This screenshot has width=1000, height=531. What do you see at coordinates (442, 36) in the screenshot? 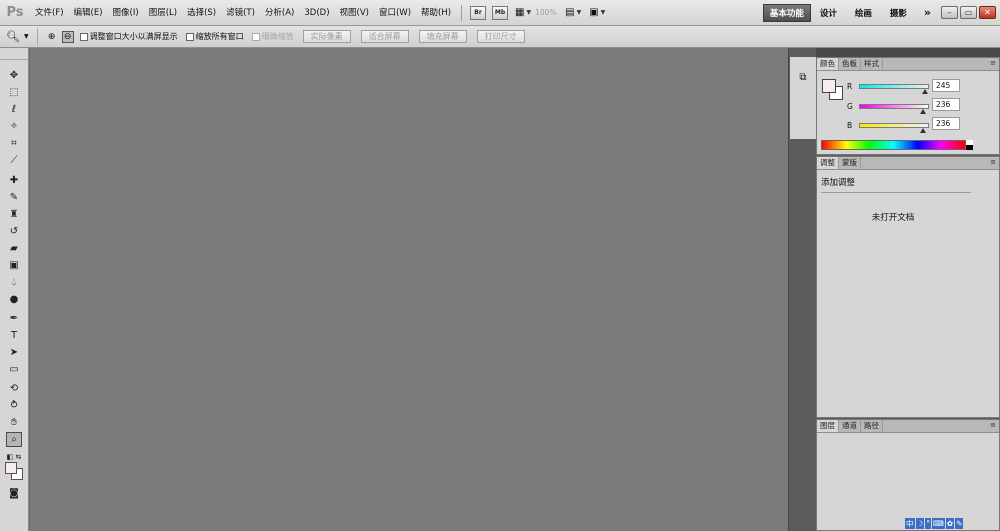
I see `fill-screen-button: 填充屏幕` at bounding box center [442, 36].